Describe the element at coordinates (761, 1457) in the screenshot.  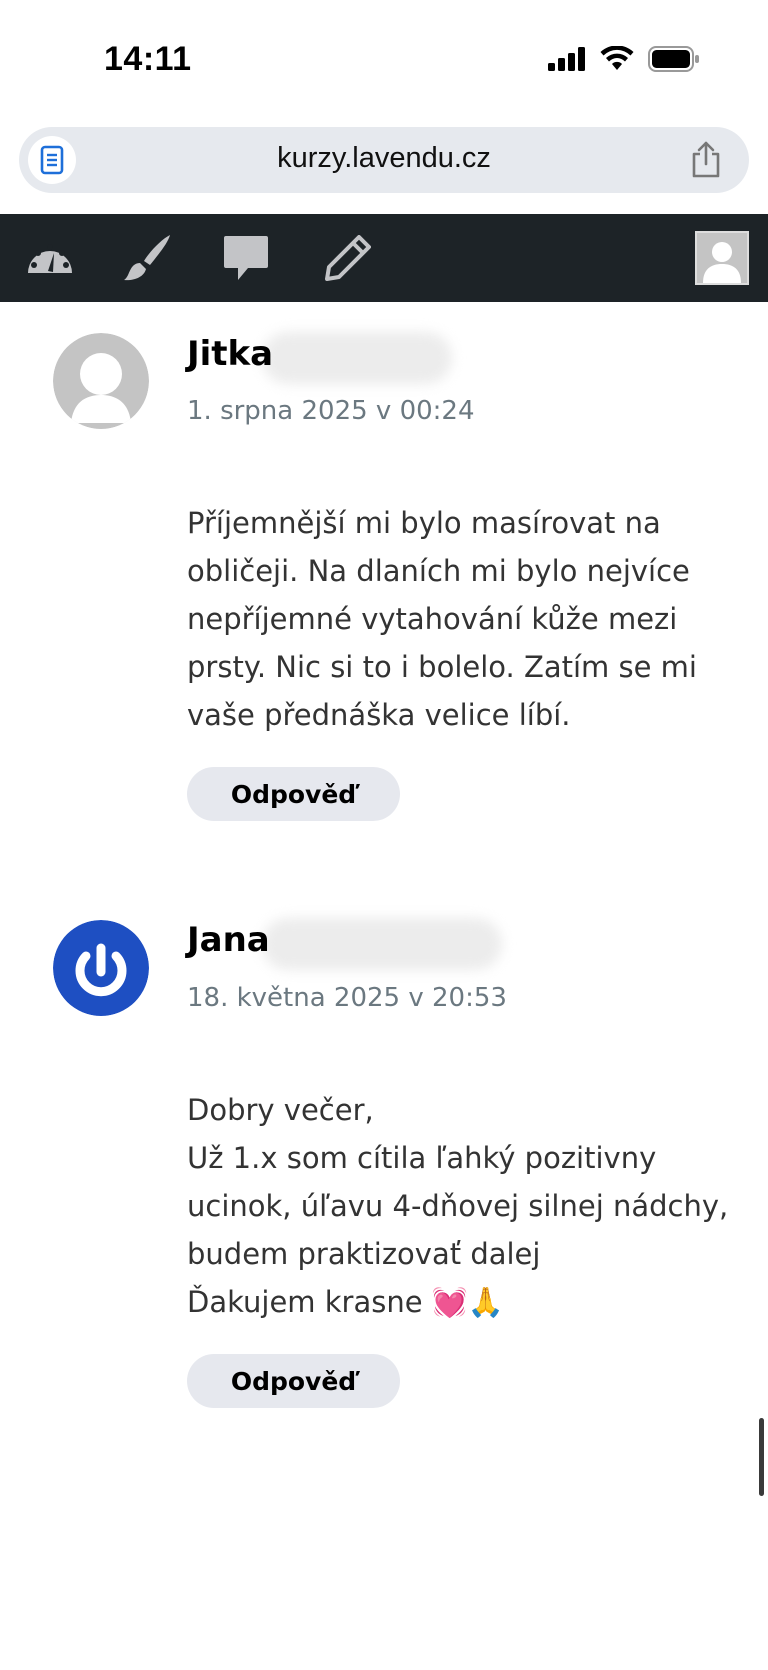
I see `scrollbar` at that location.